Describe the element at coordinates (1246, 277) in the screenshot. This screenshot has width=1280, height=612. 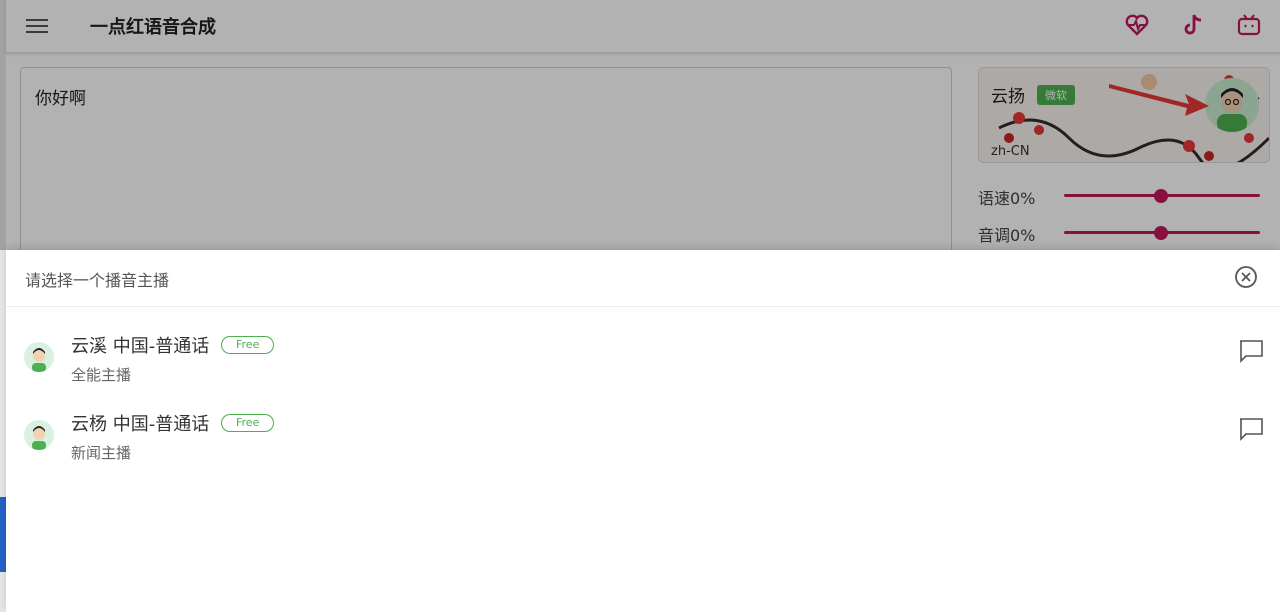
I see `close-icon` at that location.